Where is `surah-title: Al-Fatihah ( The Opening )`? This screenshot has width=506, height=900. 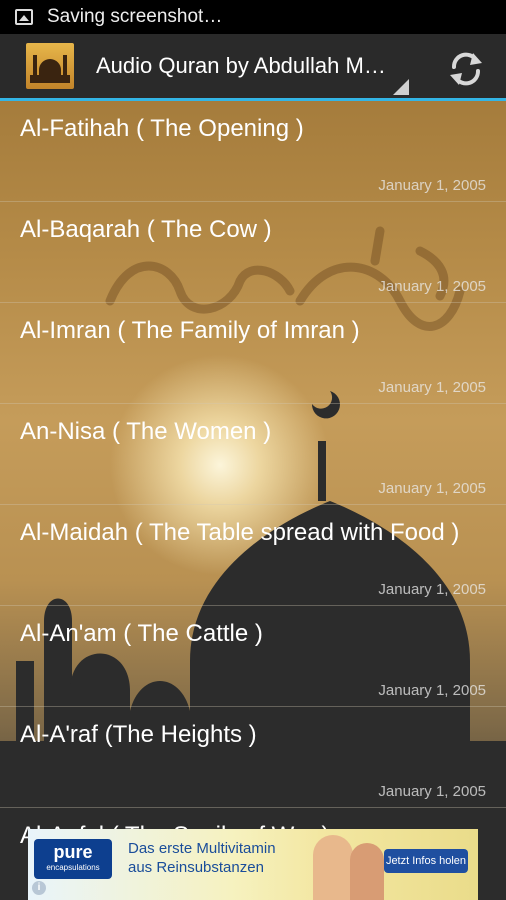 surah-title: Al-Fatihah ( The Opening ) is located at coordinates (162, 128).